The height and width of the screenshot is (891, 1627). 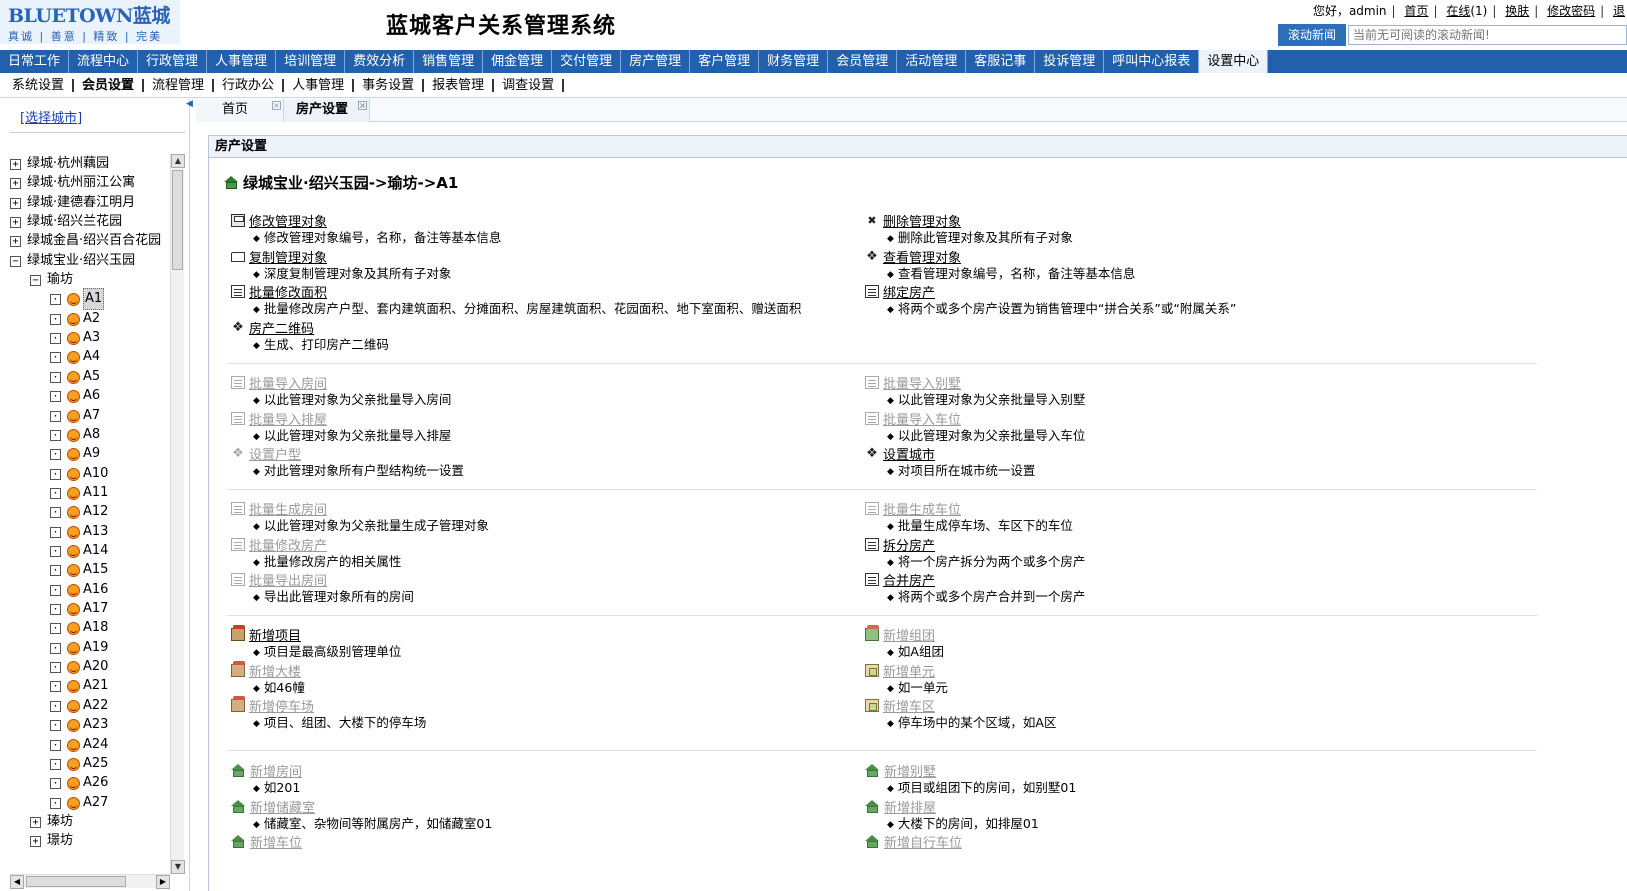 I want to click on tree-leaf: · A25, so click(x=79, y=764).